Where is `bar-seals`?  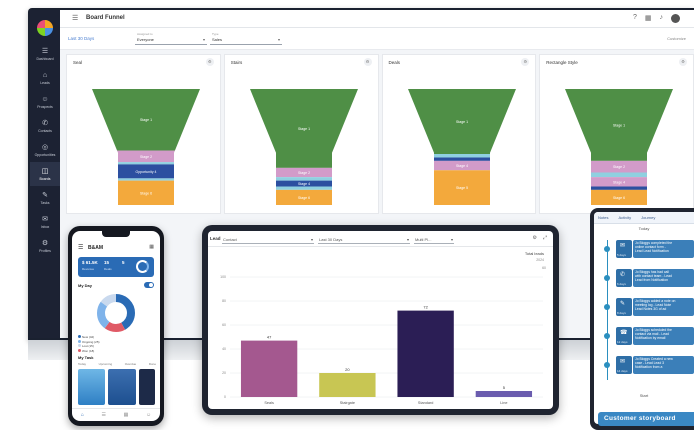 bar-seals is located at coordinates (269, 368).